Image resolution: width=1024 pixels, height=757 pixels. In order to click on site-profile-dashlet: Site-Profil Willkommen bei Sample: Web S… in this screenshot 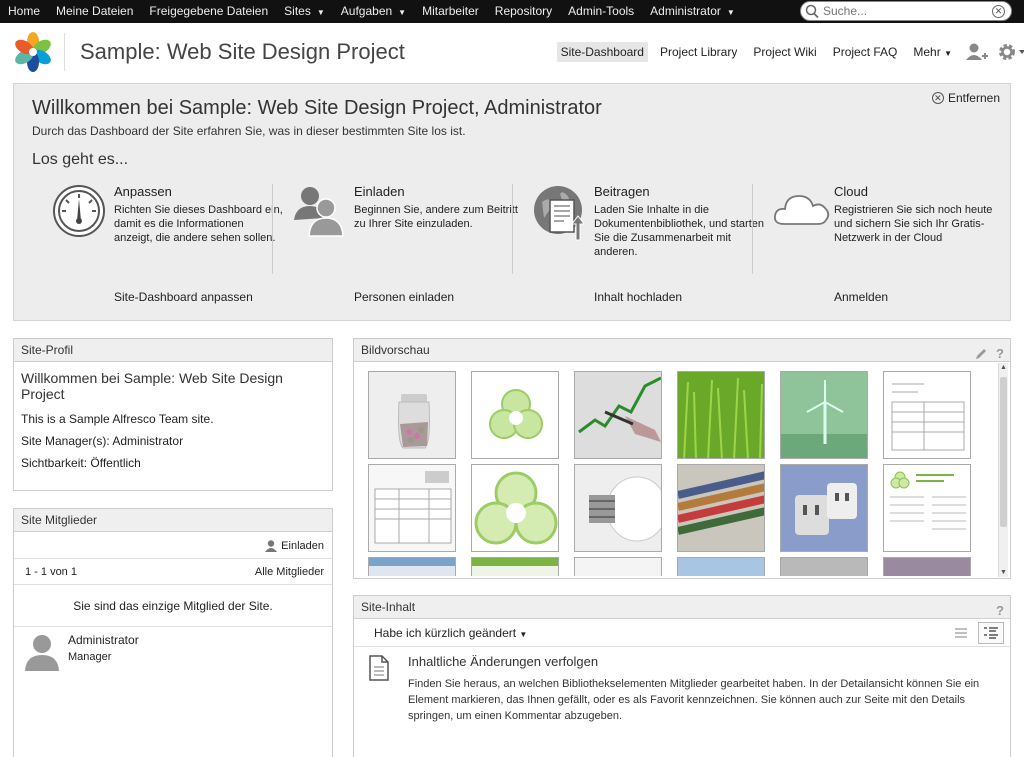, I will do `click(173, 414)`.